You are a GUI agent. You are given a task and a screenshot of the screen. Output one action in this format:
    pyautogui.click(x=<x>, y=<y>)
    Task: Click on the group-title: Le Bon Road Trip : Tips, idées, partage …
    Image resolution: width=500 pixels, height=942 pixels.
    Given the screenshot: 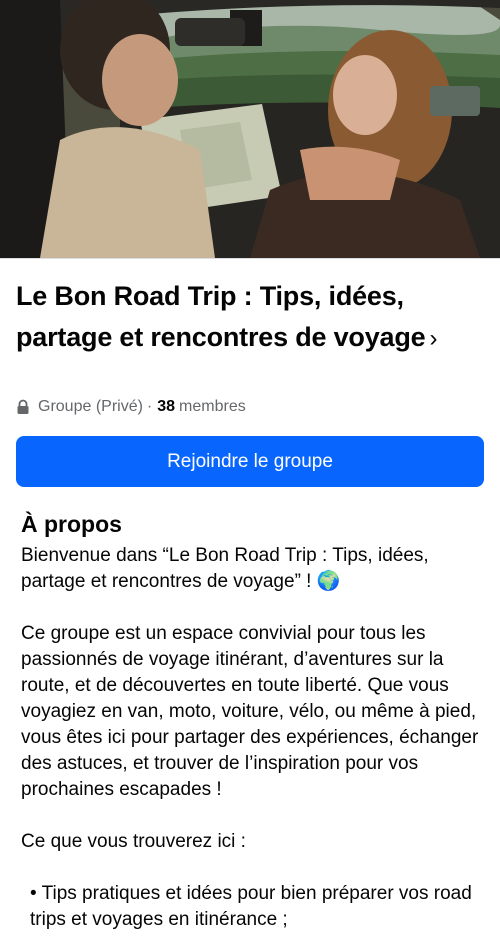 What is the action you would take?
    pyautogui.click(x=221, y=316)
    